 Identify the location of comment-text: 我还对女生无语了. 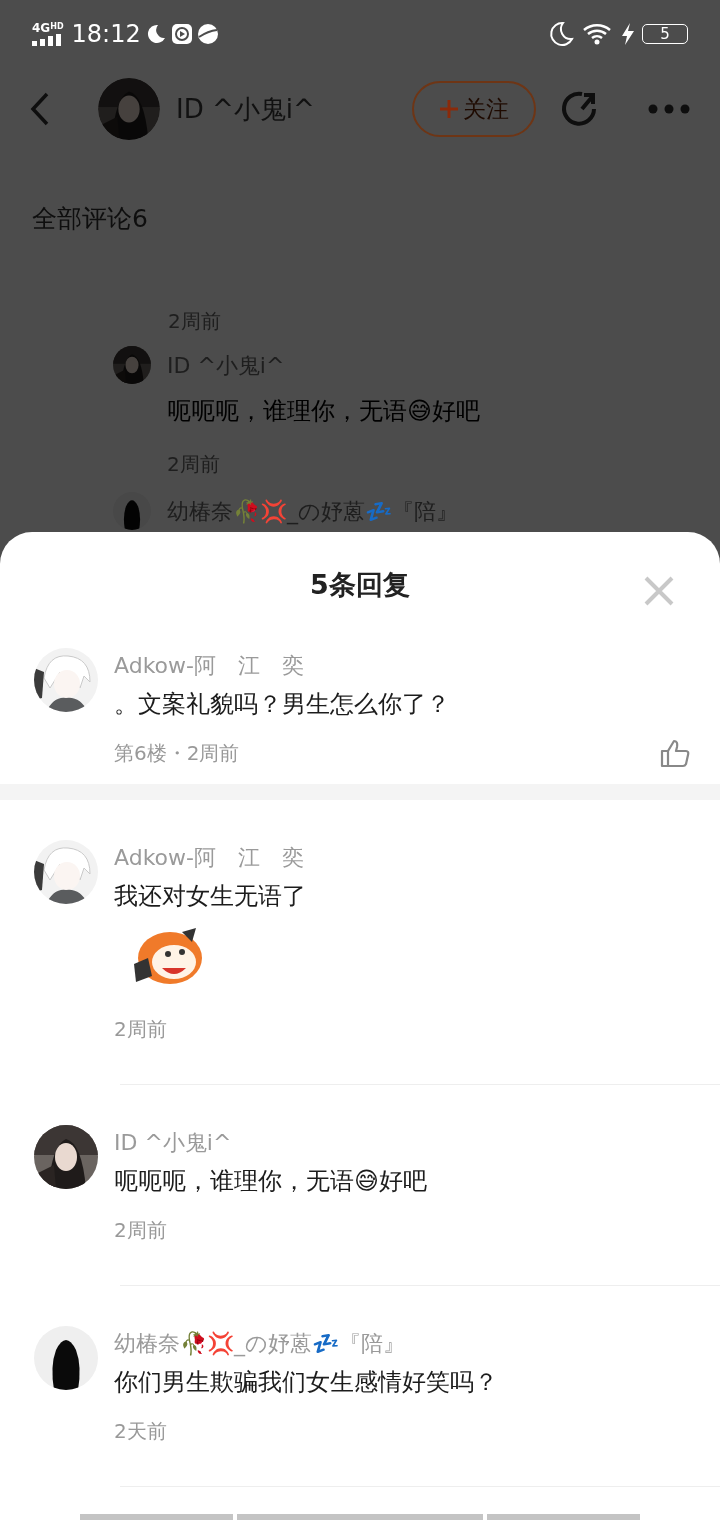
(210, 896).